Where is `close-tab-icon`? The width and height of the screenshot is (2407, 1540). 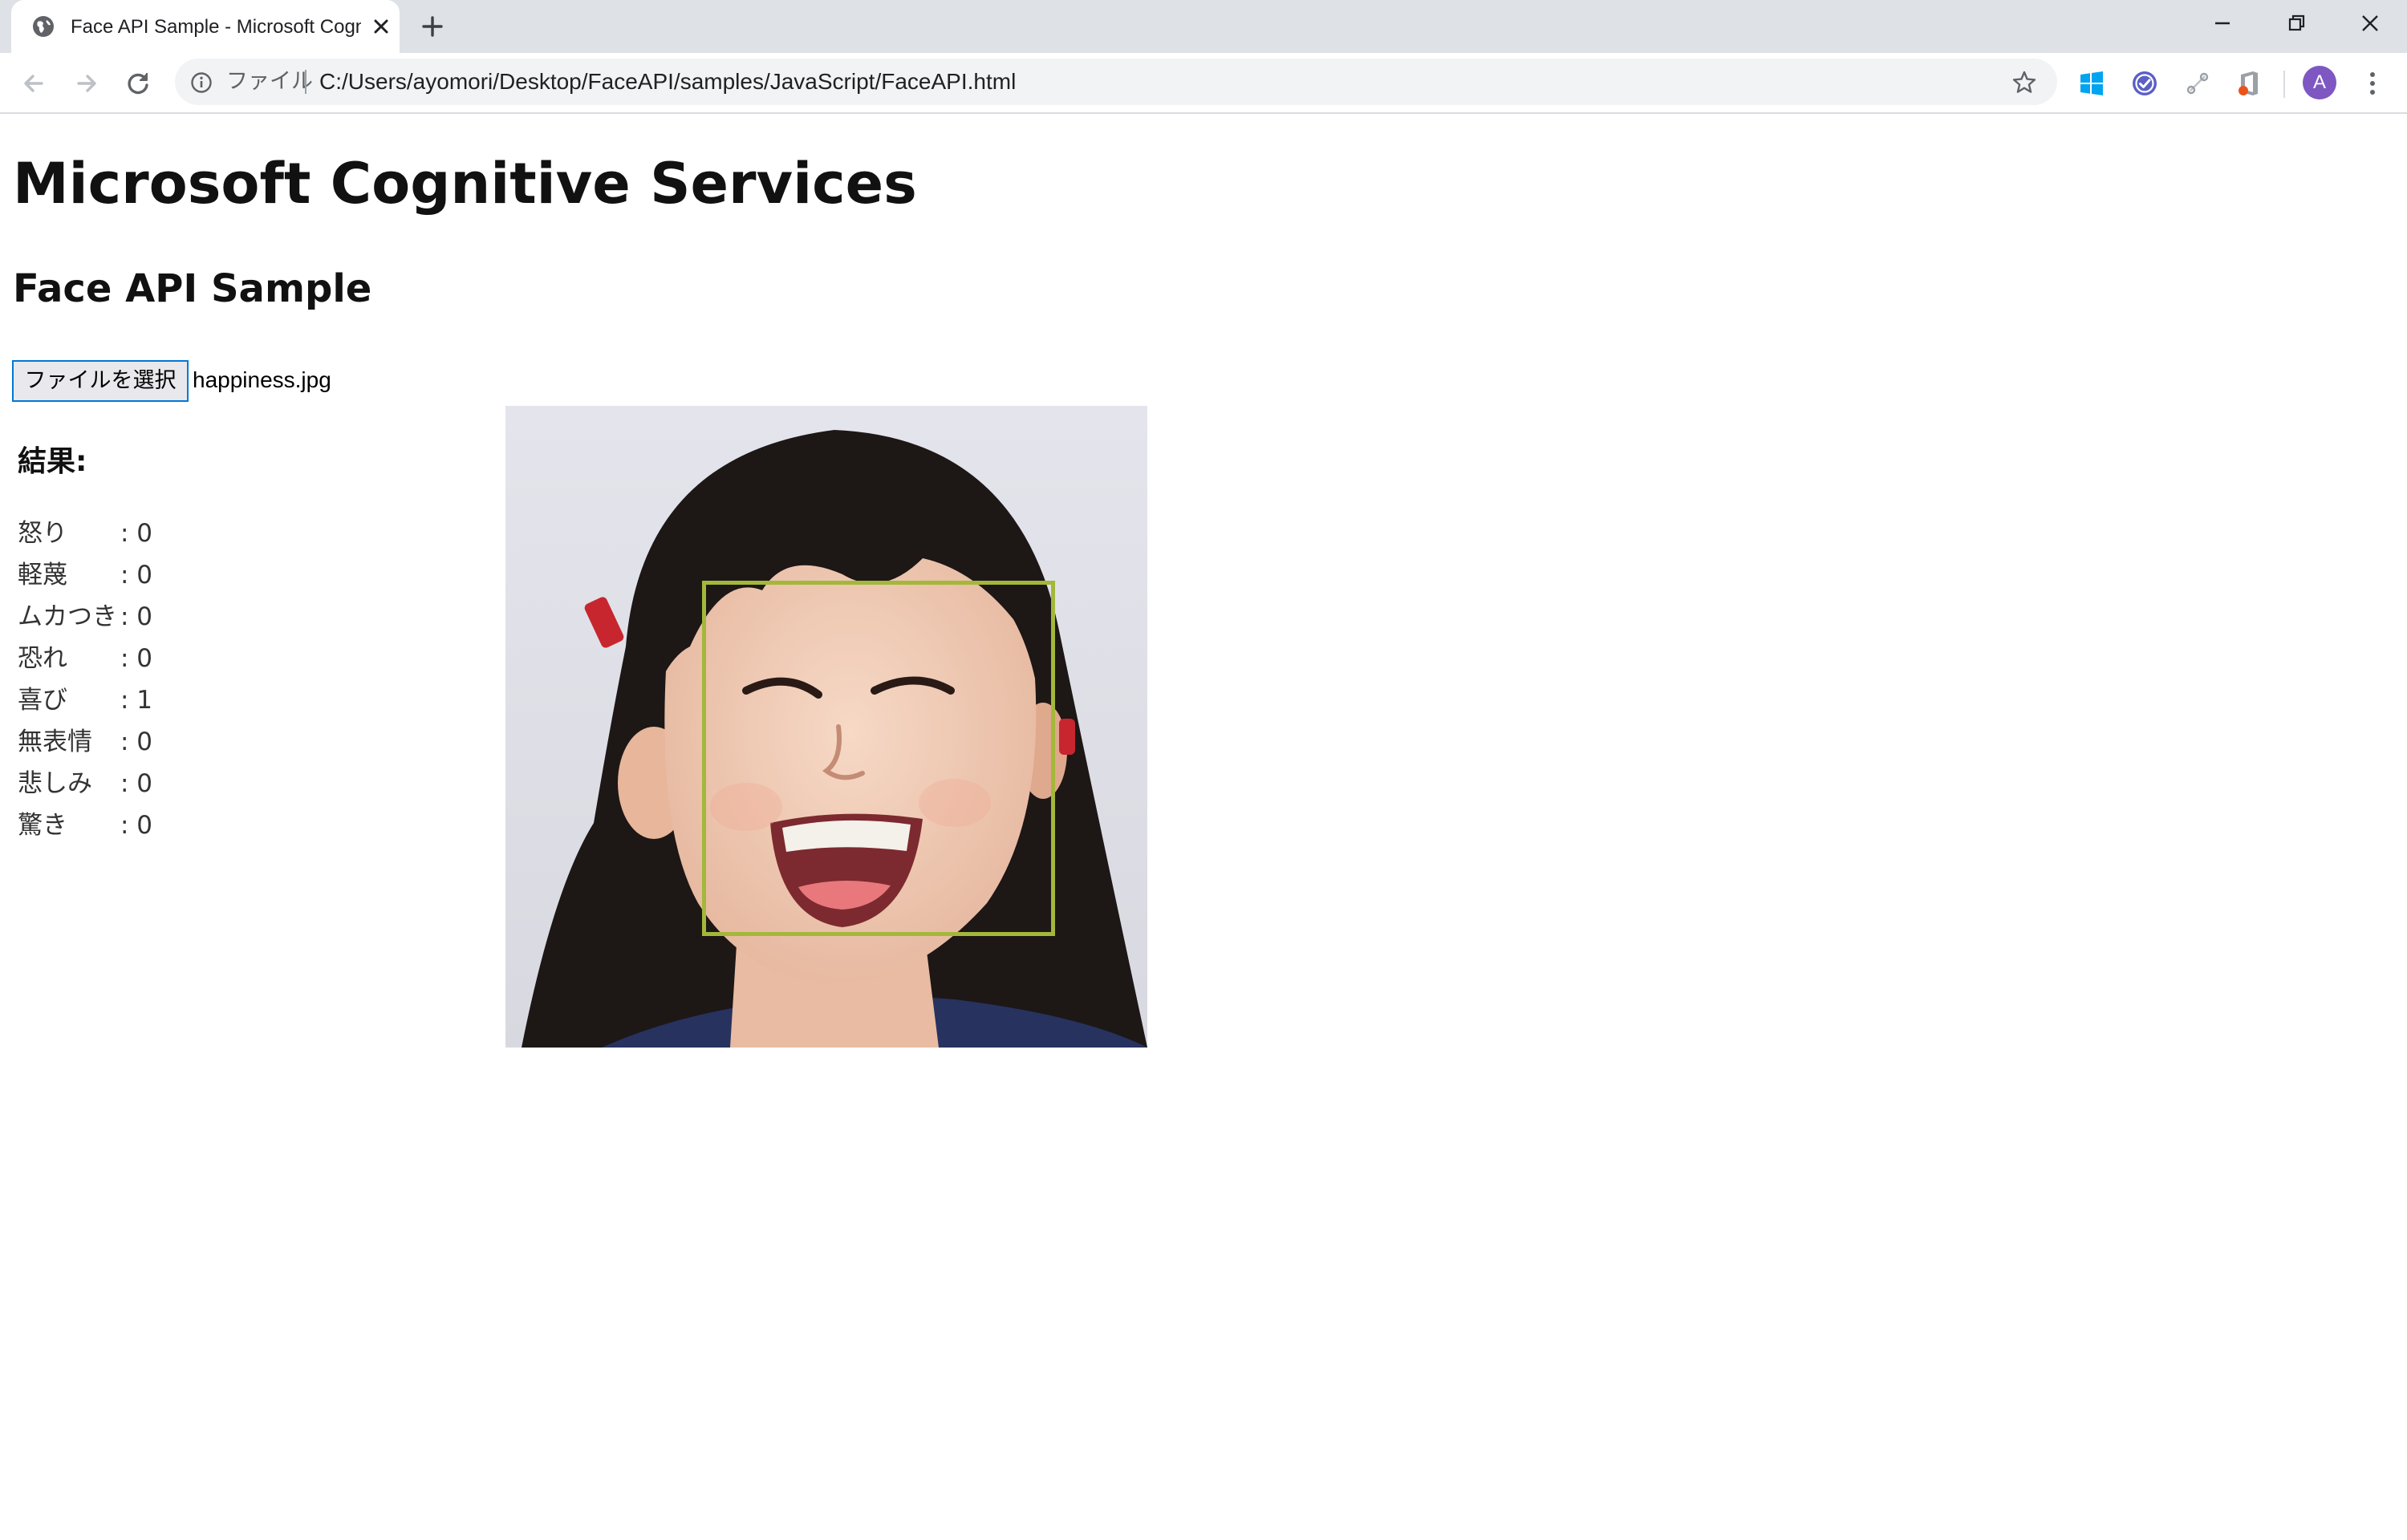 close-tab-icon is located at coordinates (381, 26).